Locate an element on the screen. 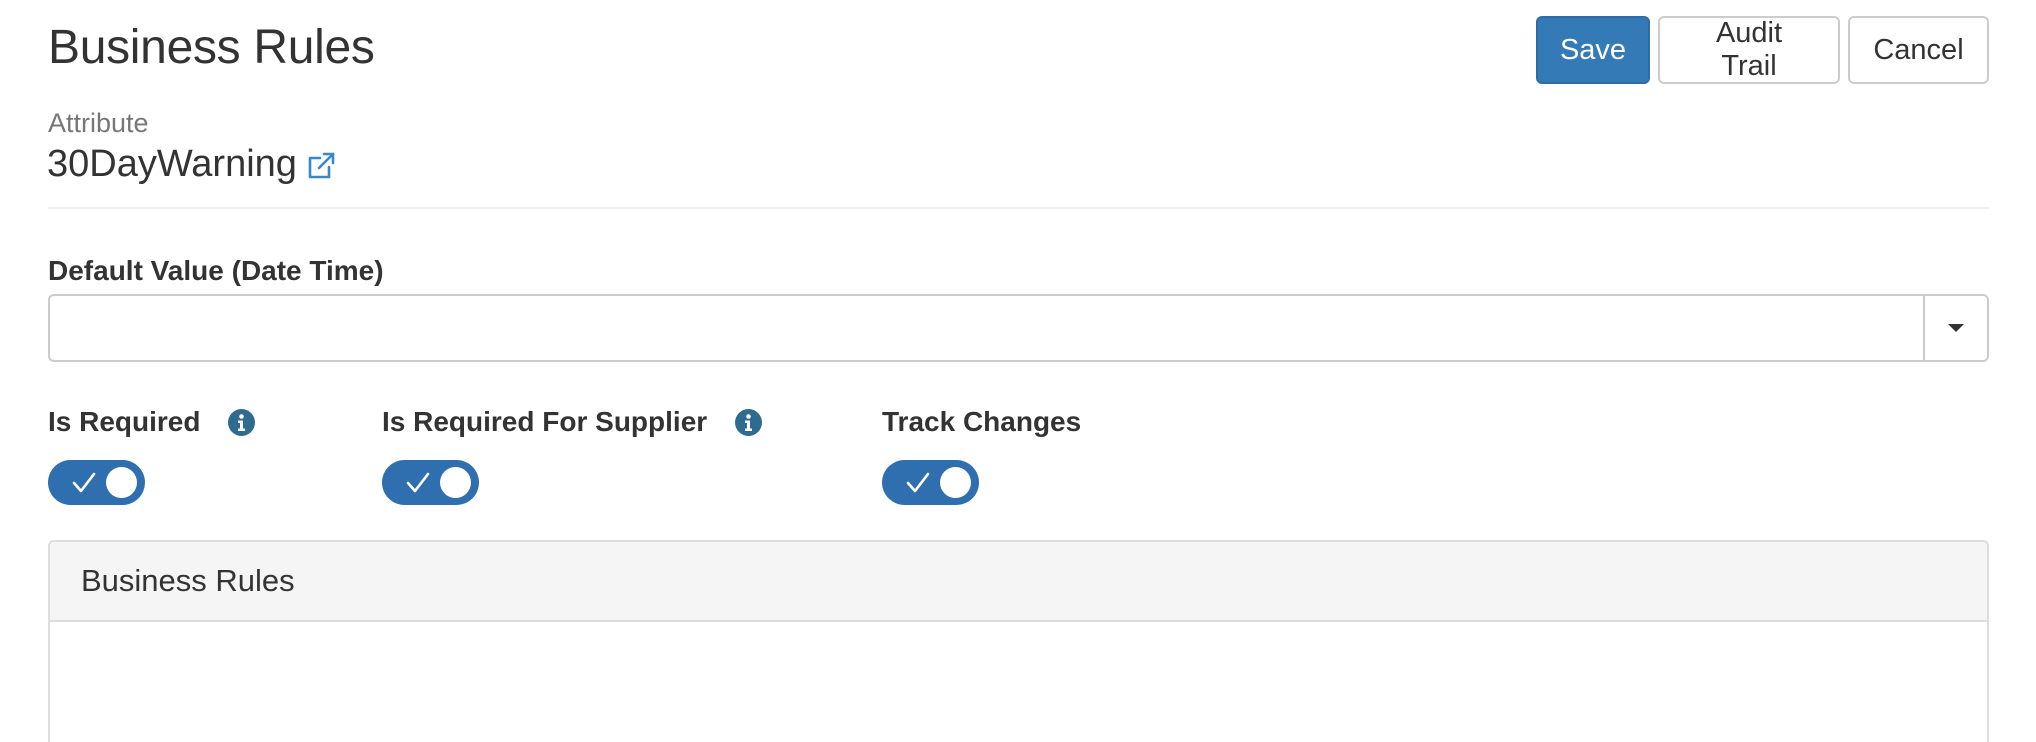  is-required-label: Is Required is located at coordinates (124, 421).